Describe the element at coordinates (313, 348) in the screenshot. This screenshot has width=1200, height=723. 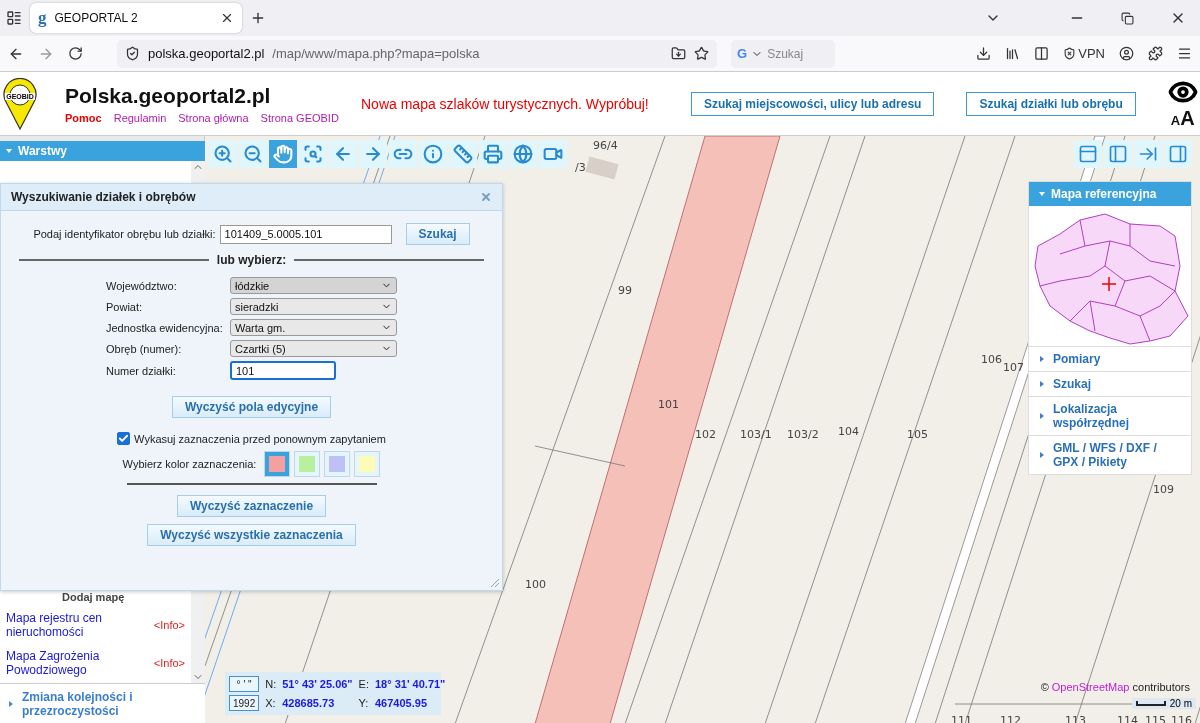
I see `dropdown: Czartki (5)` at that location.